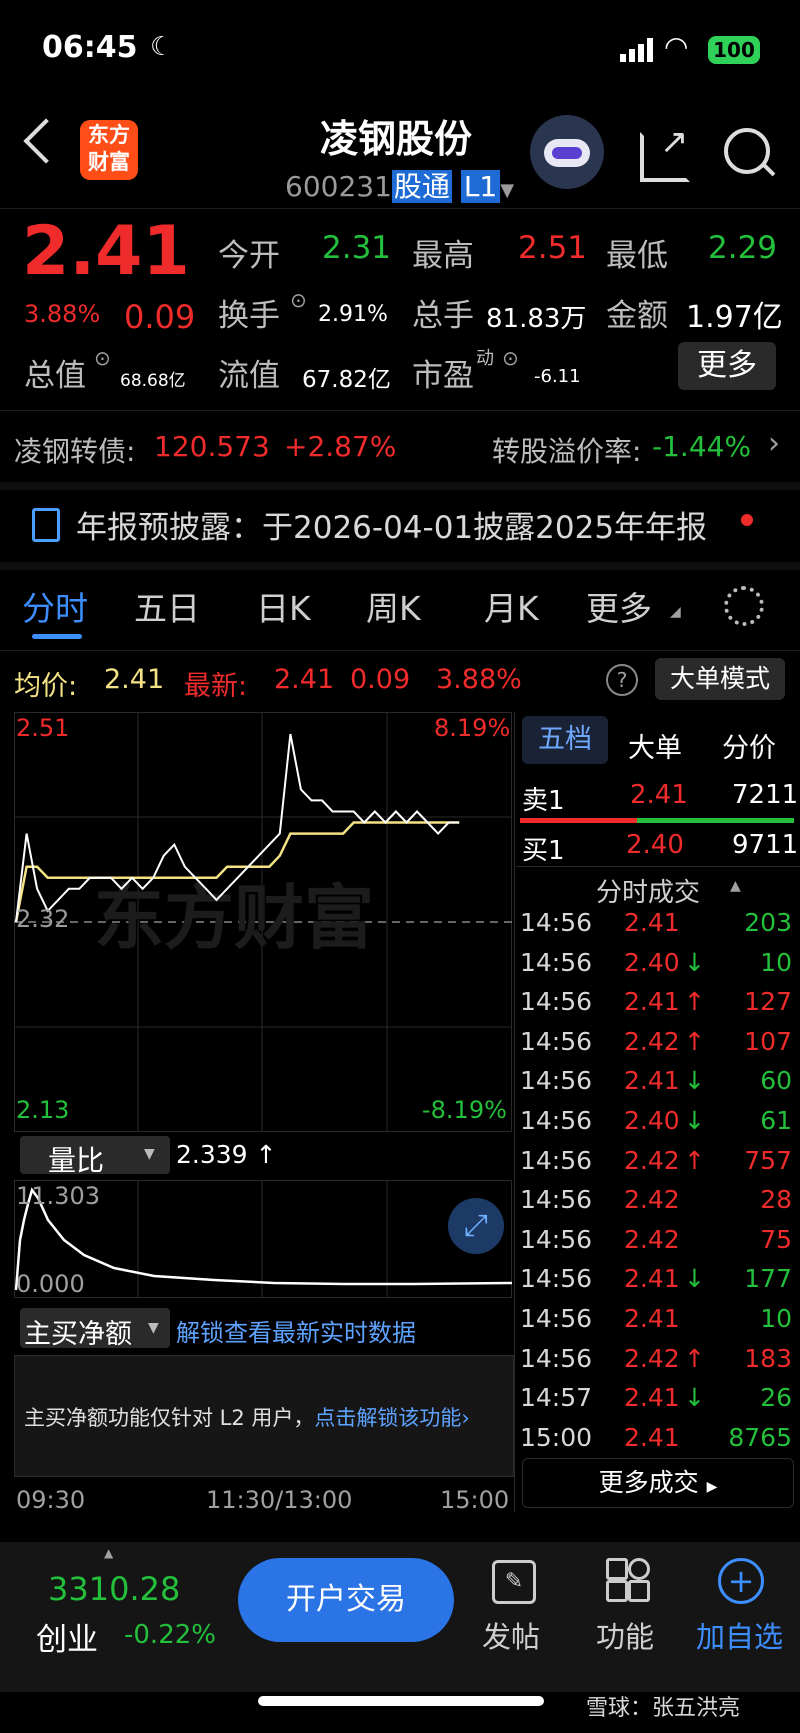 This screenshot has width=800, height=1733. I want to click on time-mid: 11:30/13:00, so click(279, 1500).